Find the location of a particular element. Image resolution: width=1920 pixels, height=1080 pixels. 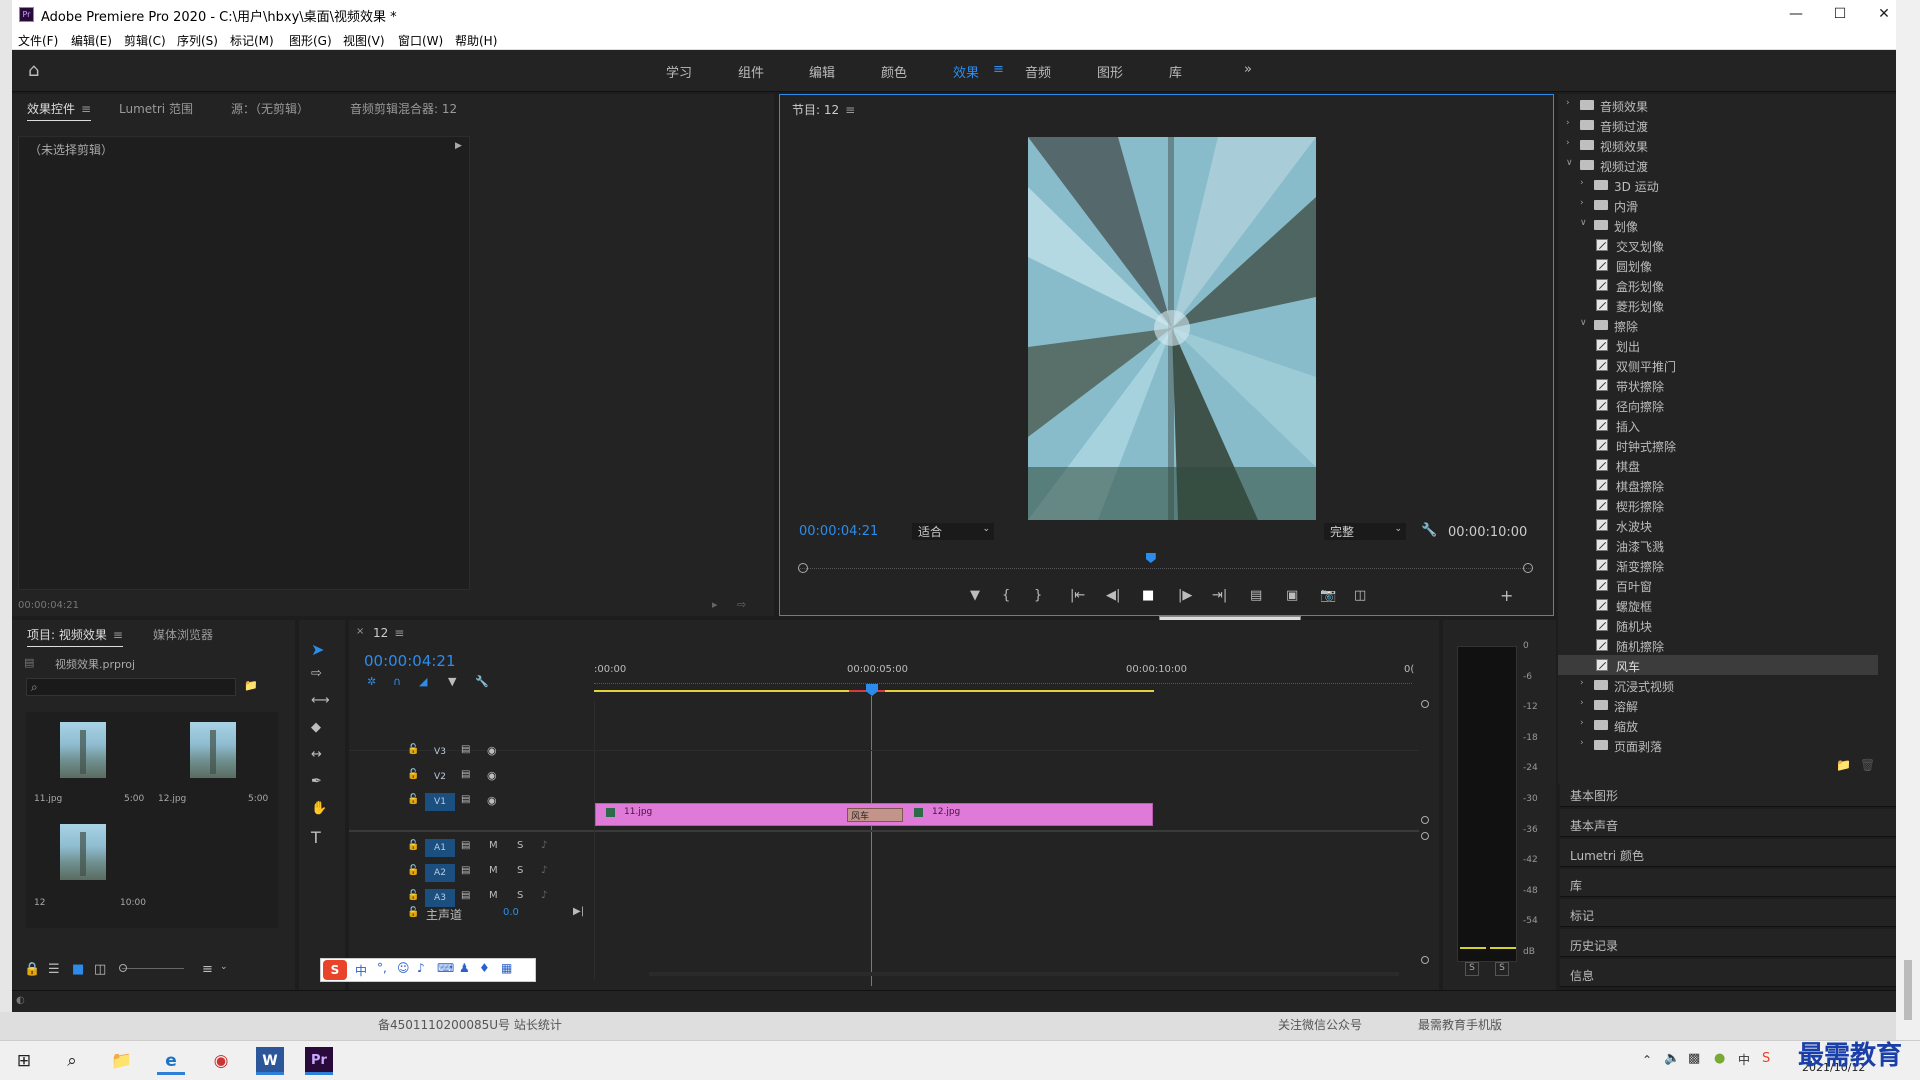

track-target: V2 is located at coordinates (440, 777).